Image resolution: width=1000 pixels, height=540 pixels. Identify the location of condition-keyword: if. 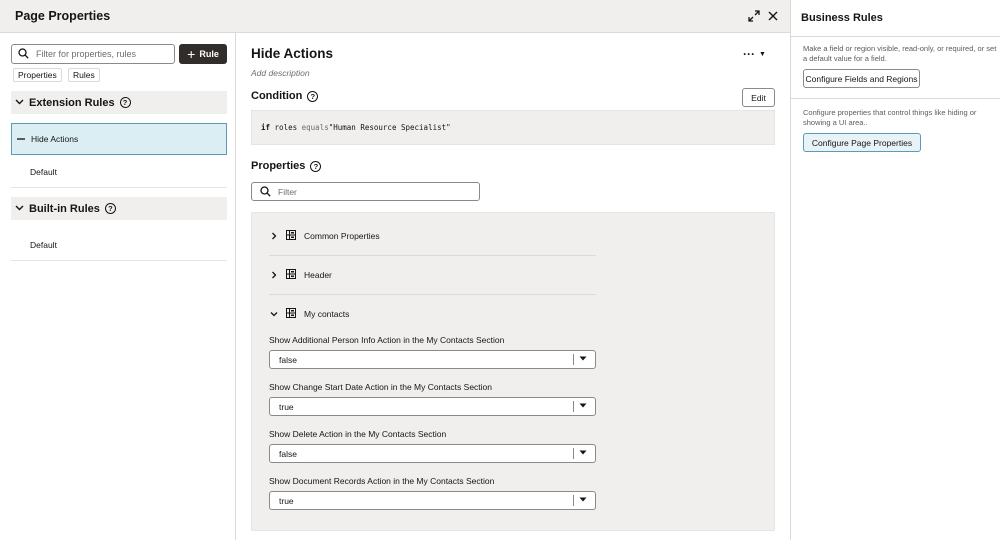
(266, 127).